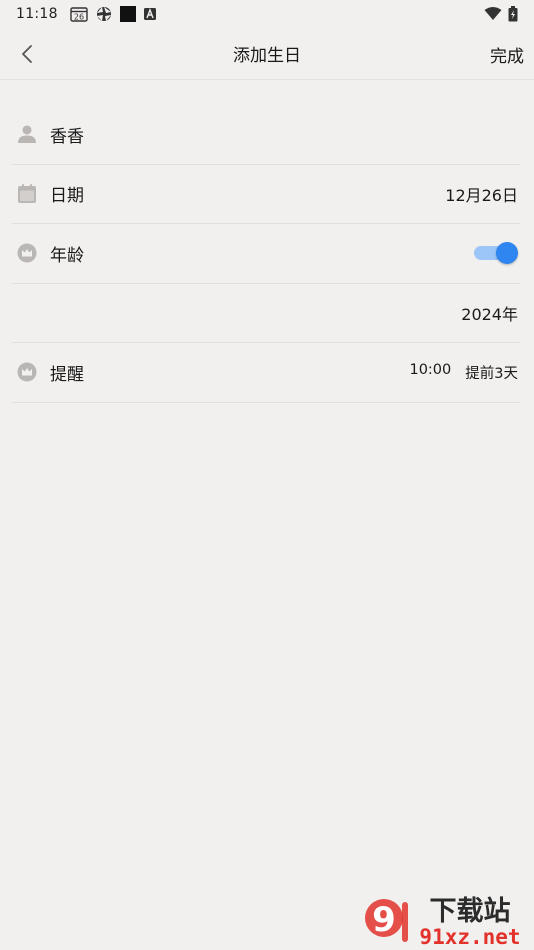 The image size is (534, 950). Describe the element at coordinates (113, 14) in the screenshot. I see `status-icons-left: 26` at that location.